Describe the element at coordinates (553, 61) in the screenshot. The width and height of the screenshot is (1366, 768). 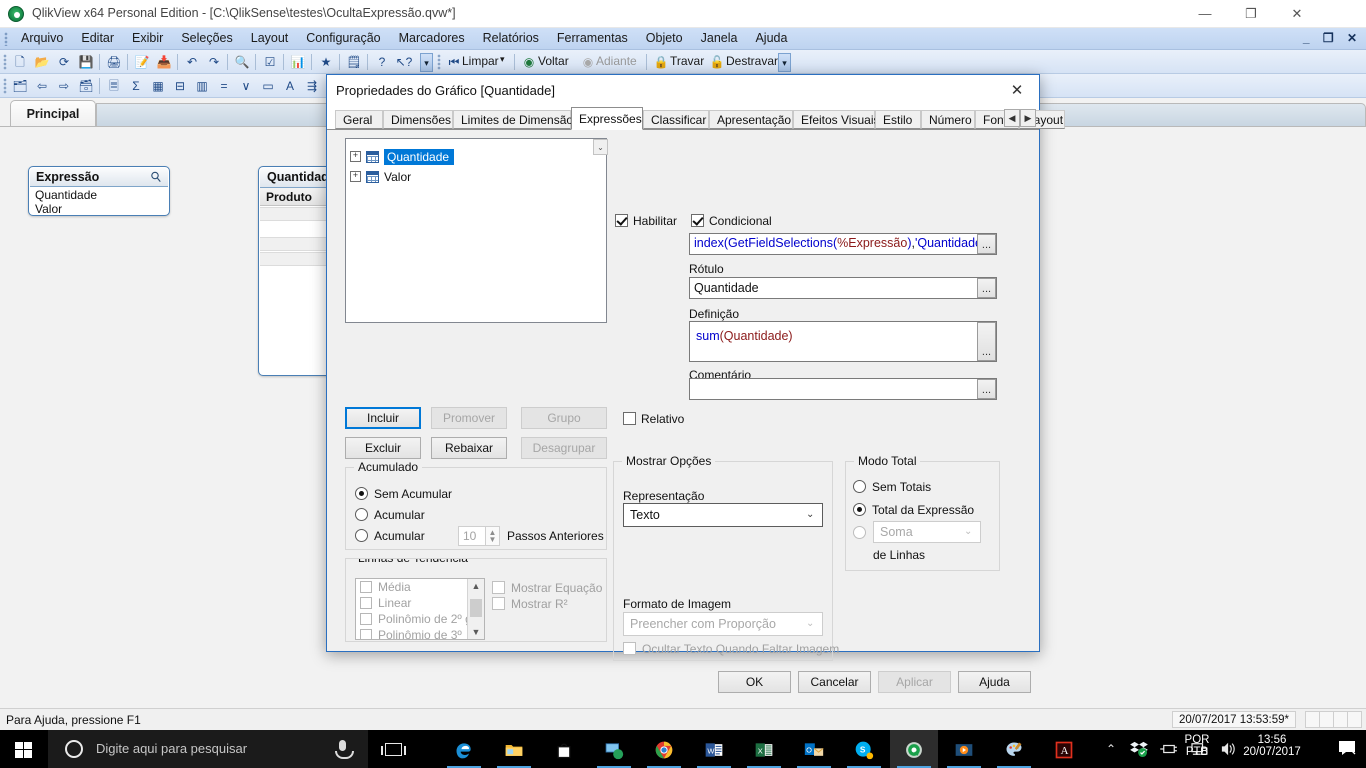
I see `back-label: Voltar` at that location.